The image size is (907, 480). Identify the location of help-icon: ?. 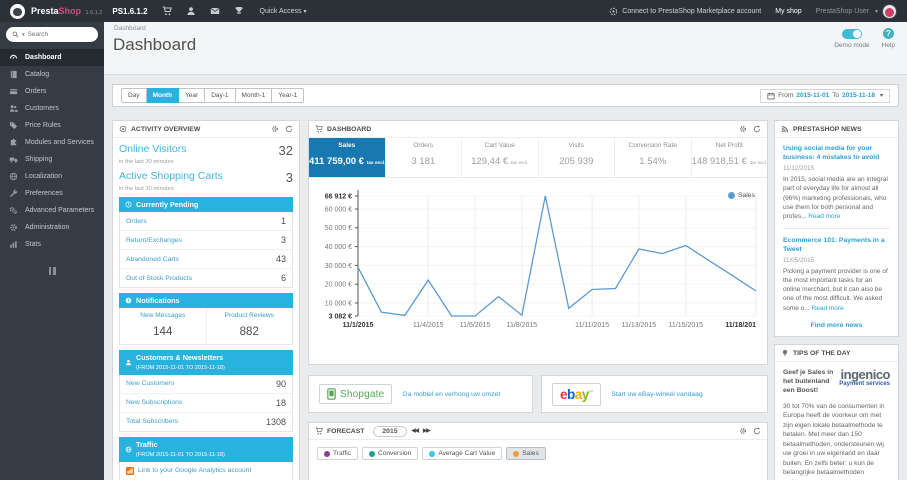
(888, 33).